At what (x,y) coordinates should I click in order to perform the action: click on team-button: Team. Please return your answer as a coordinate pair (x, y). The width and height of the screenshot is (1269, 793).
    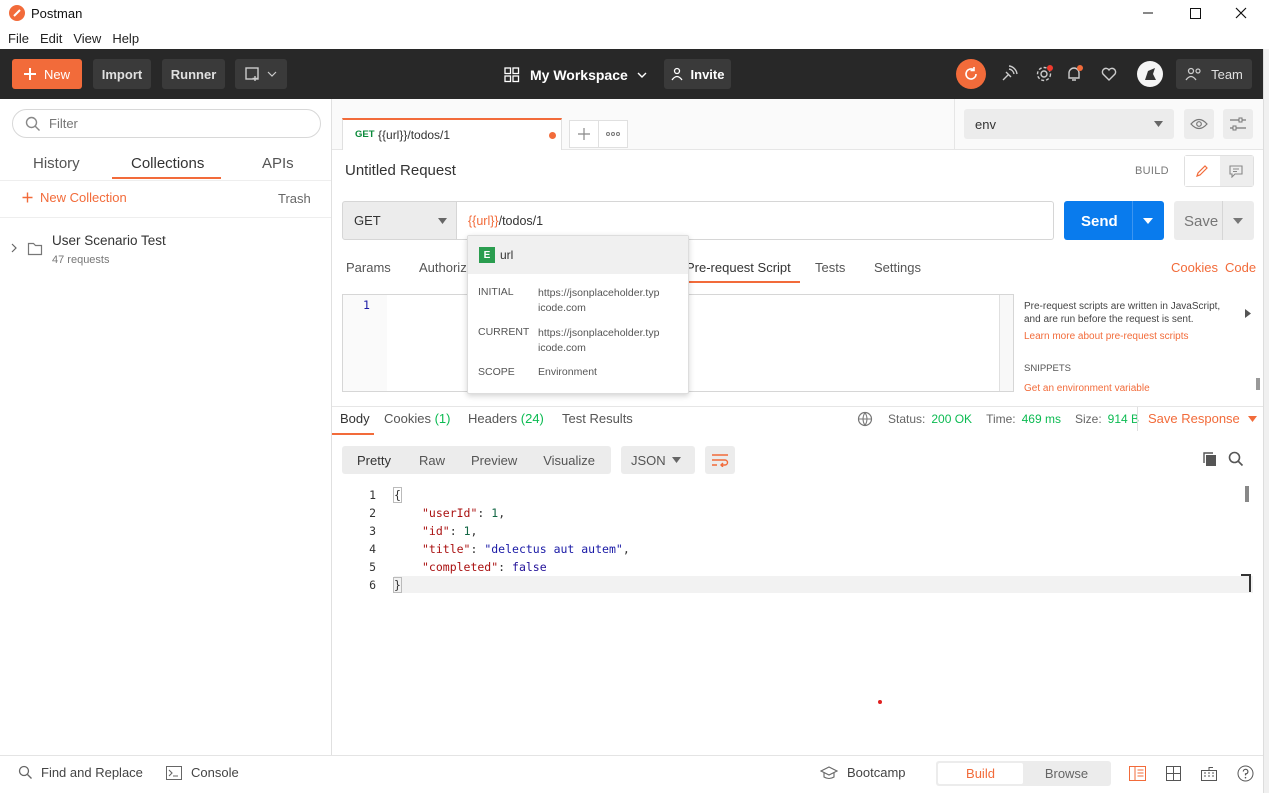
    Looking at the image, I should click on (1214, 74).